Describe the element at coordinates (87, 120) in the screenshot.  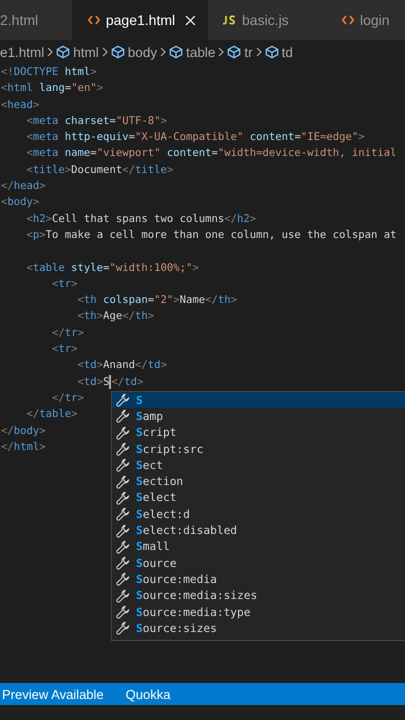
I see `attribute-name: charset` at that location.